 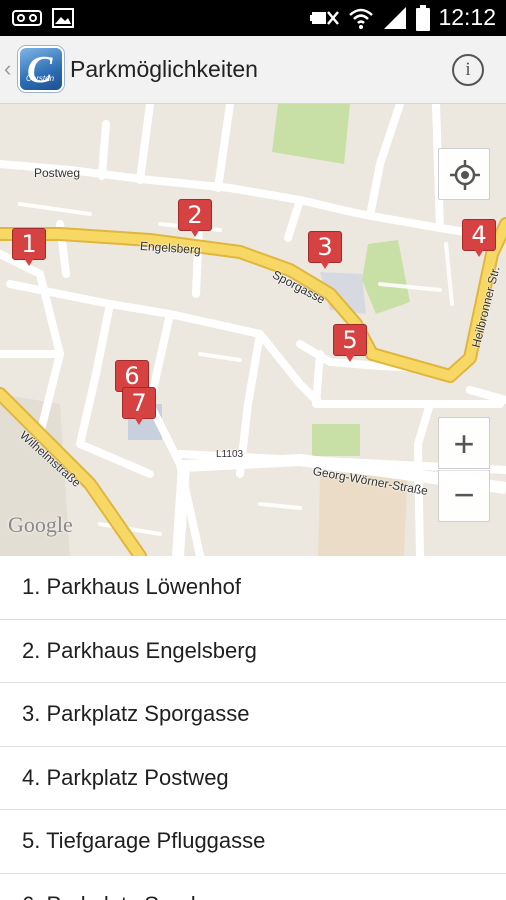 I want to click on marker-number: 6, so click(x=132, y=376).